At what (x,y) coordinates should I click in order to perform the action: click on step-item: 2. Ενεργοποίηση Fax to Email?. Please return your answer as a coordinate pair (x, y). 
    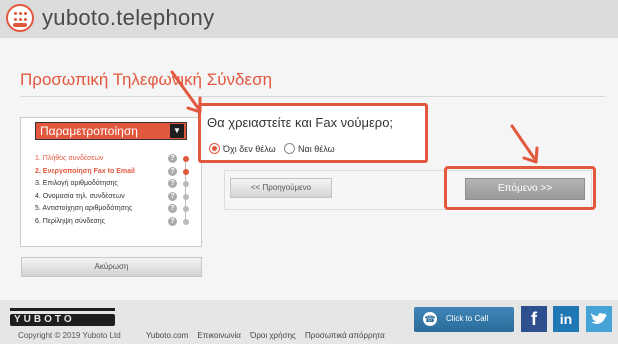
    Looking at the image, I should click on (115, 173).